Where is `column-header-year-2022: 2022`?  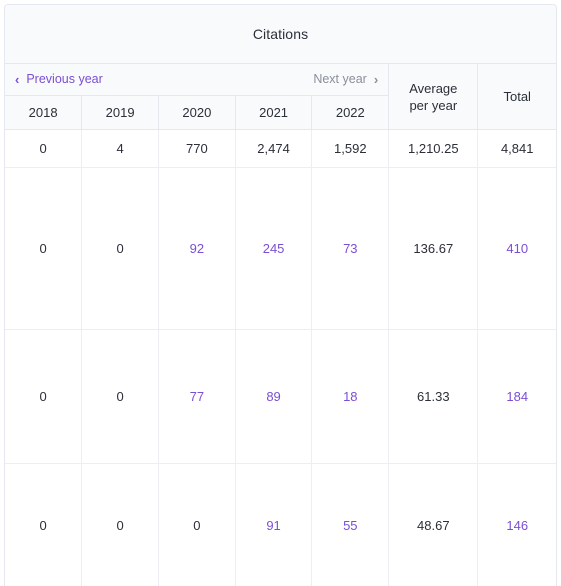 column-header-year-2022: 2022 is located at coordinates (350, 113).